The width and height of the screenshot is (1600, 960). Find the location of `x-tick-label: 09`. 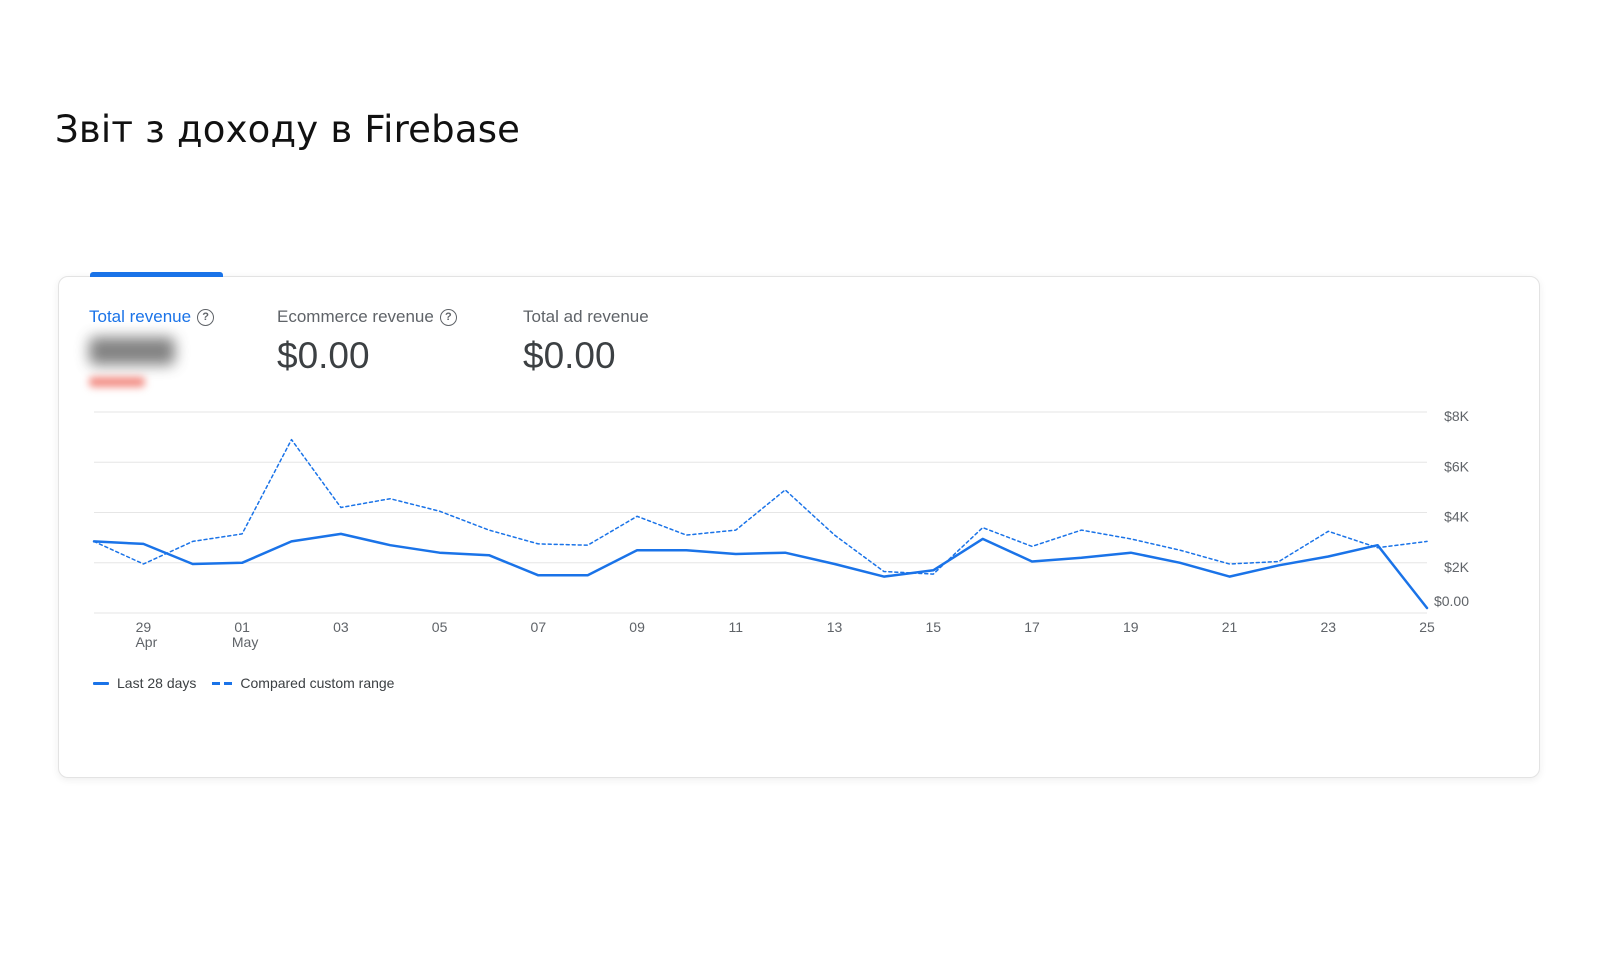

x-tick-label: 09 is located at coordinates (637, 627).